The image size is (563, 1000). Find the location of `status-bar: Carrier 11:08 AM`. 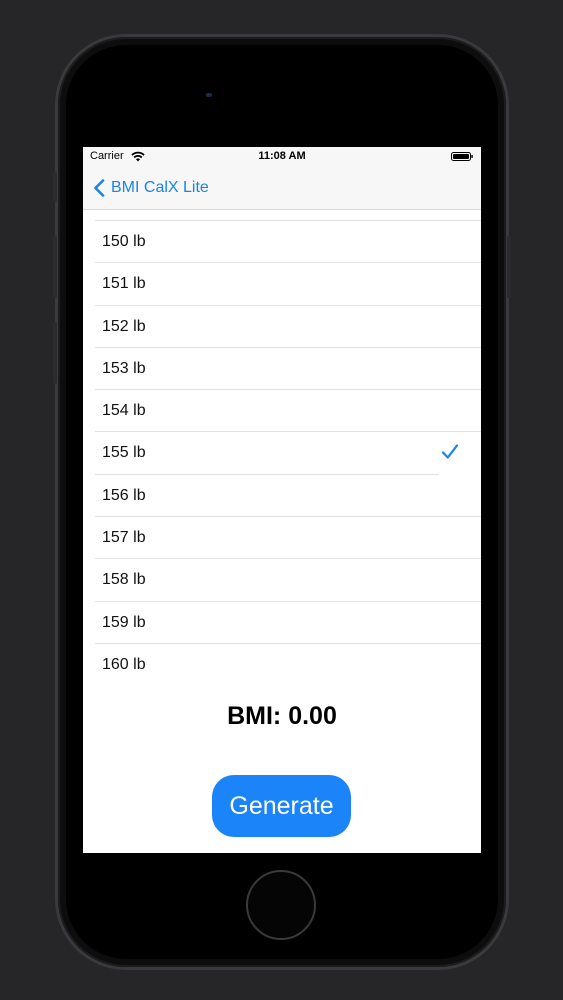

status-bar: Carrier 11:08 AM is located at coordinates (282, 157).